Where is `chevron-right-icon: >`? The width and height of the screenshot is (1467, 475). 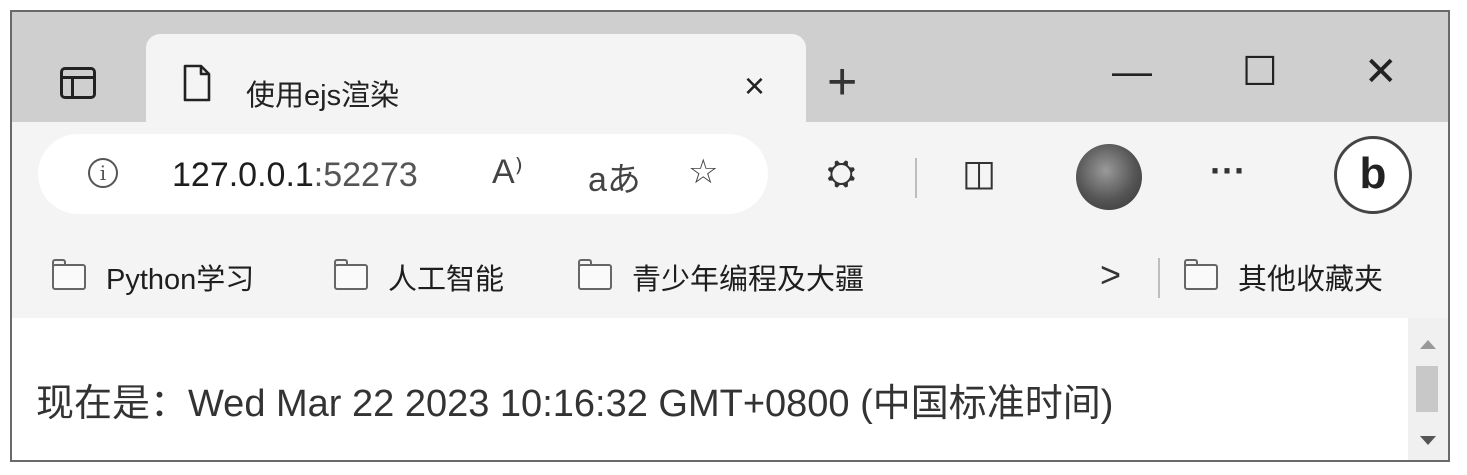 chevron-right-icon: > is located at coordinates (1110, 275).